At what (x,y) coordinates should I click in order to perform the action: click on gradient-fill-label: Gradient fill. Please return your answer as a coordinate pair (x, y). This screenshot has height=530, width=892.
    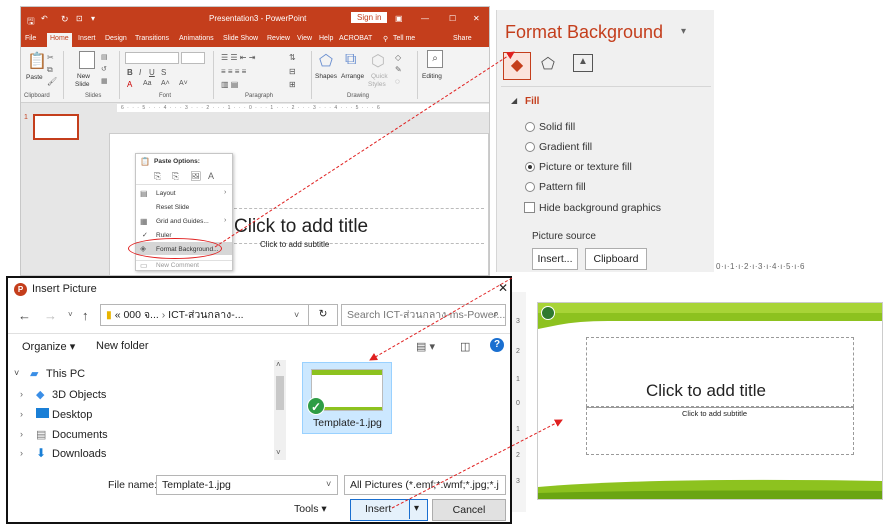
    Looking at the image, I should click on (565, 147).